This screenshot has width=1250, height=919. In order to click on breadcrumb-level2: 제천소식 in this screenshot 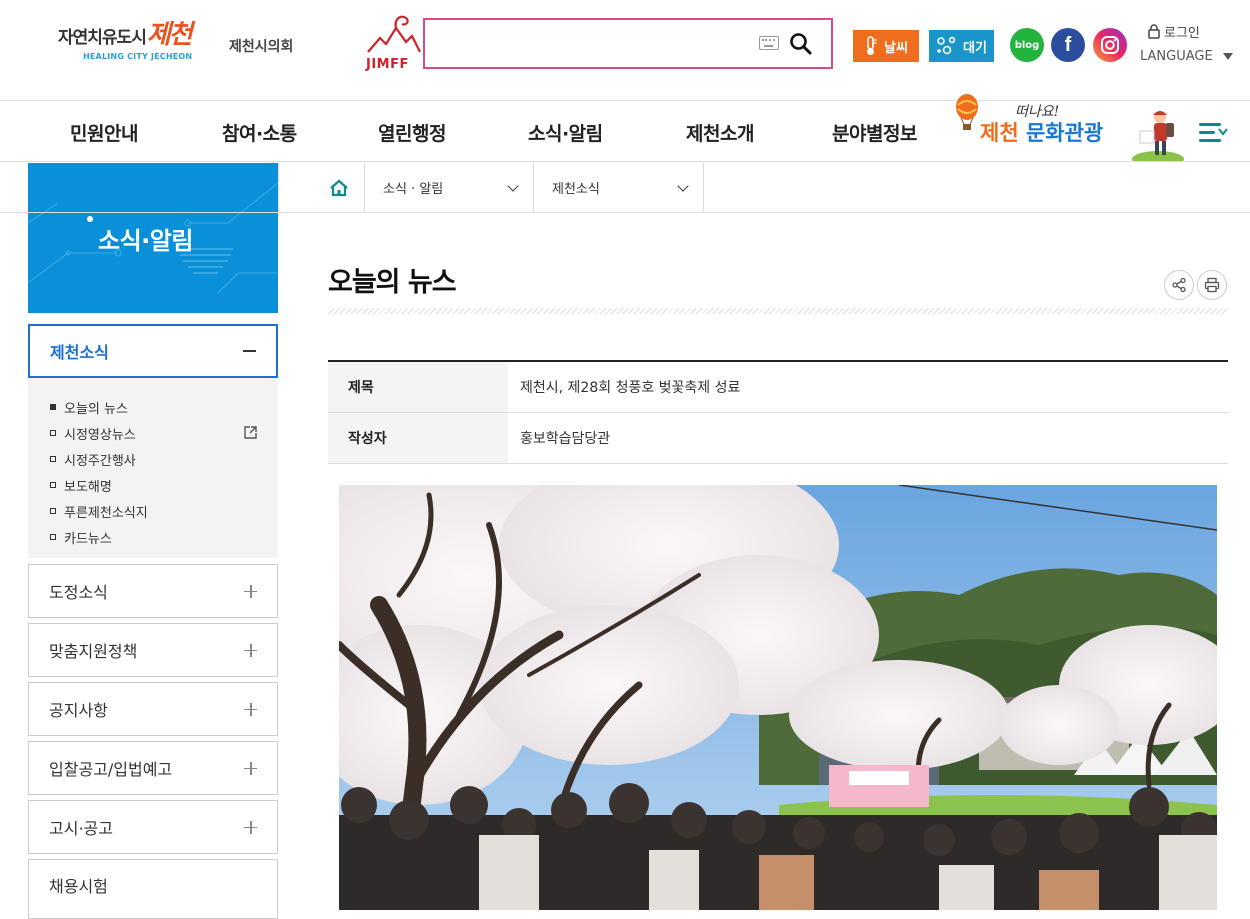, I will do `click(618, 187)`.